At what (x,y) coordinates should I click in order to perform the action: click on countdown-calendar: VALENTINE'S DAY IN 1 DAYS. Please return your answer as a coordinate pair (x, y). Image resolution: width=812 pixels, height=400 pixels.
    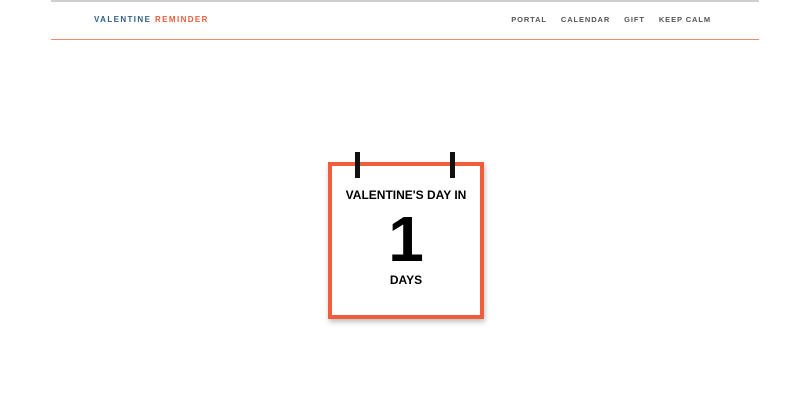
    Looking at the image, I should click on (406, 235).